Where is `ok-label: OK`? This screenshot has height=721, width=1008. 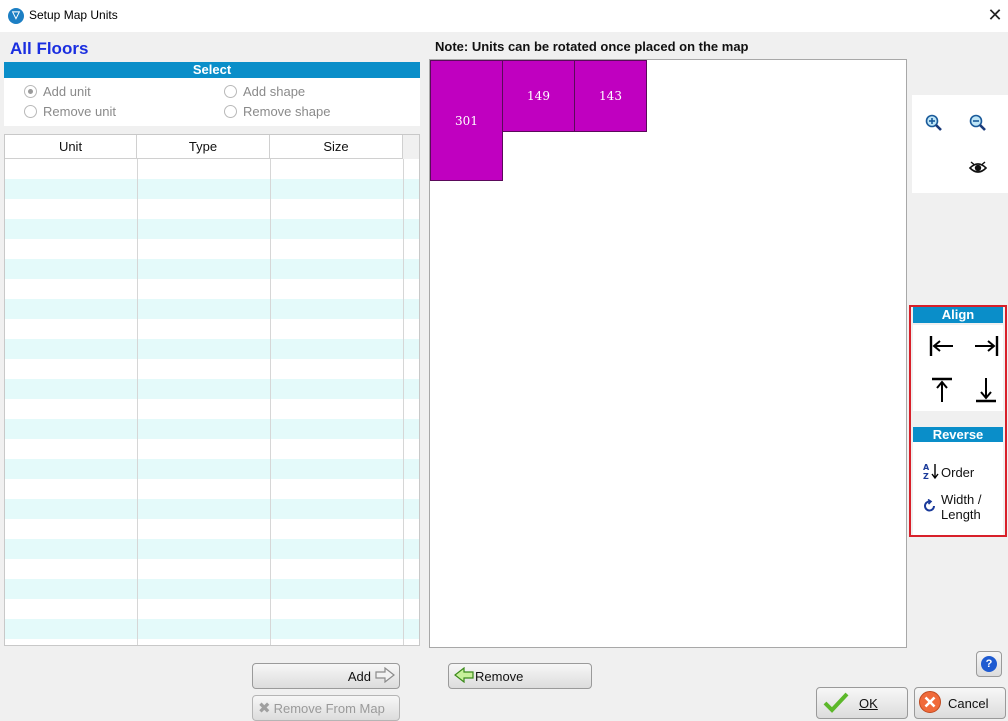 ok-label: OK is located at coordinates (868, 703).